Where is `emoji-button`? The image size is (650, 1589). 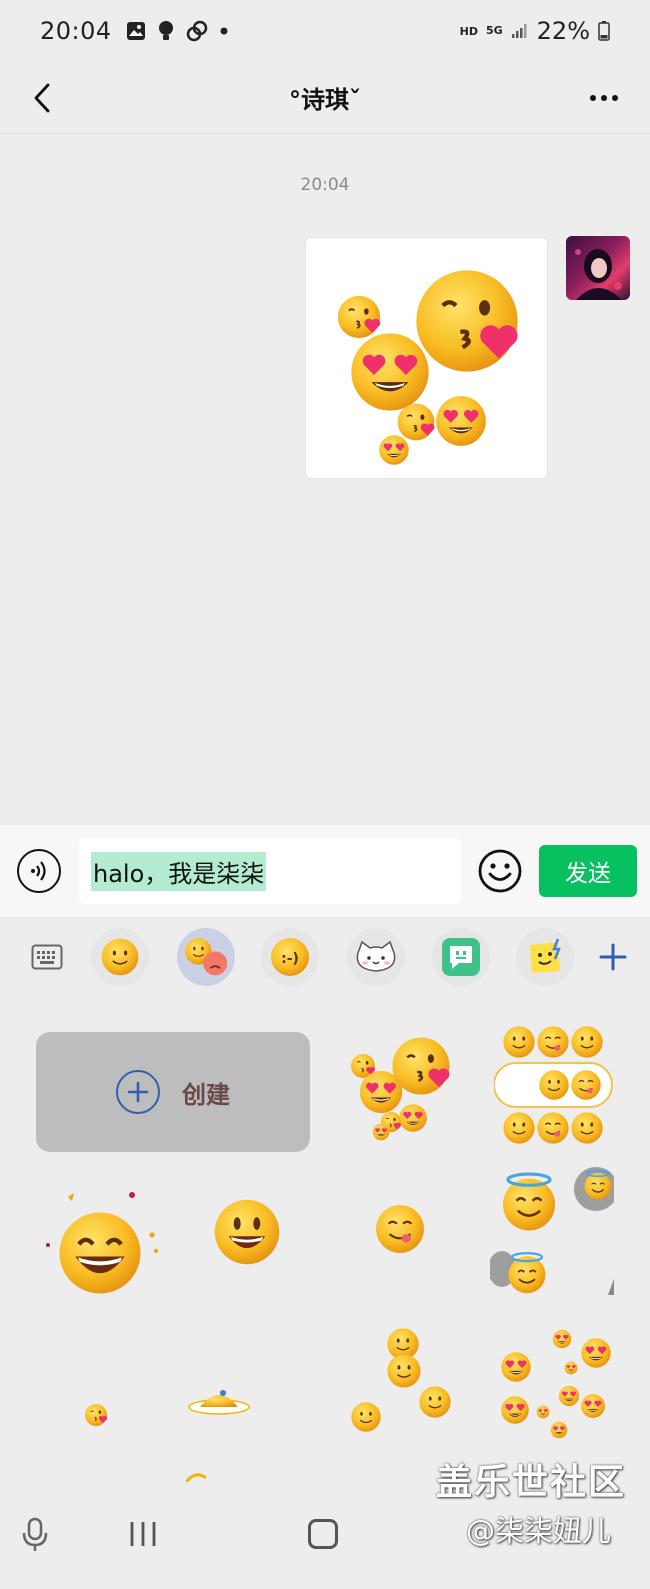 emoji-button is located at coordinates (500, 871).